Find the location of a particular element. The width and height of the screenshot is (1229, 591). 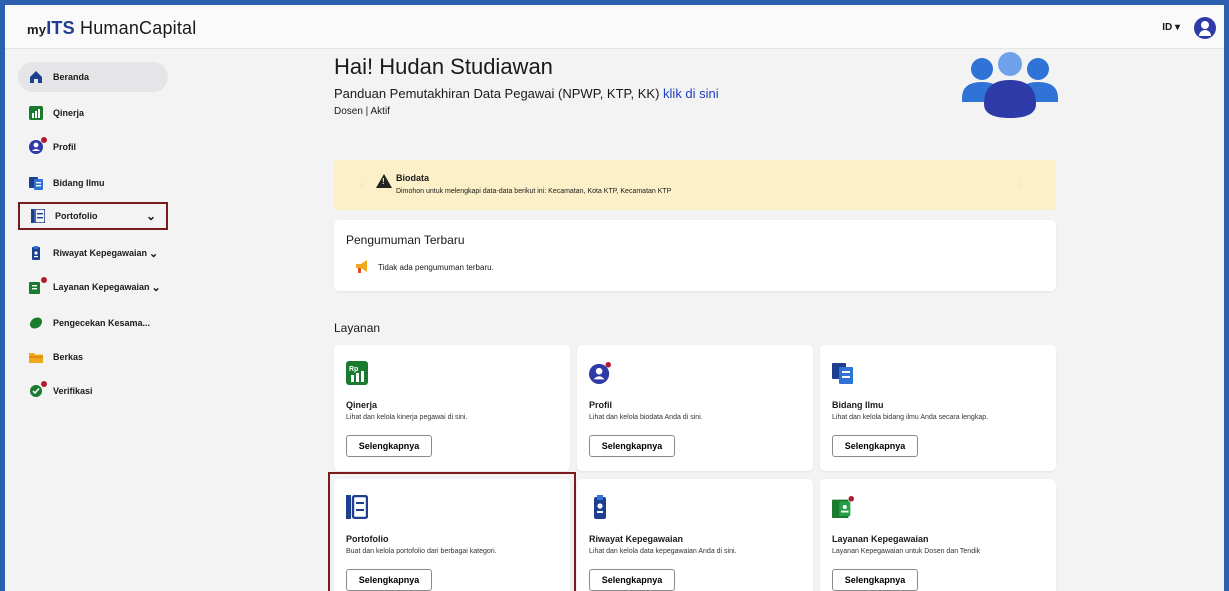

user-avatar-icon is located at coordinates (1205, 28).